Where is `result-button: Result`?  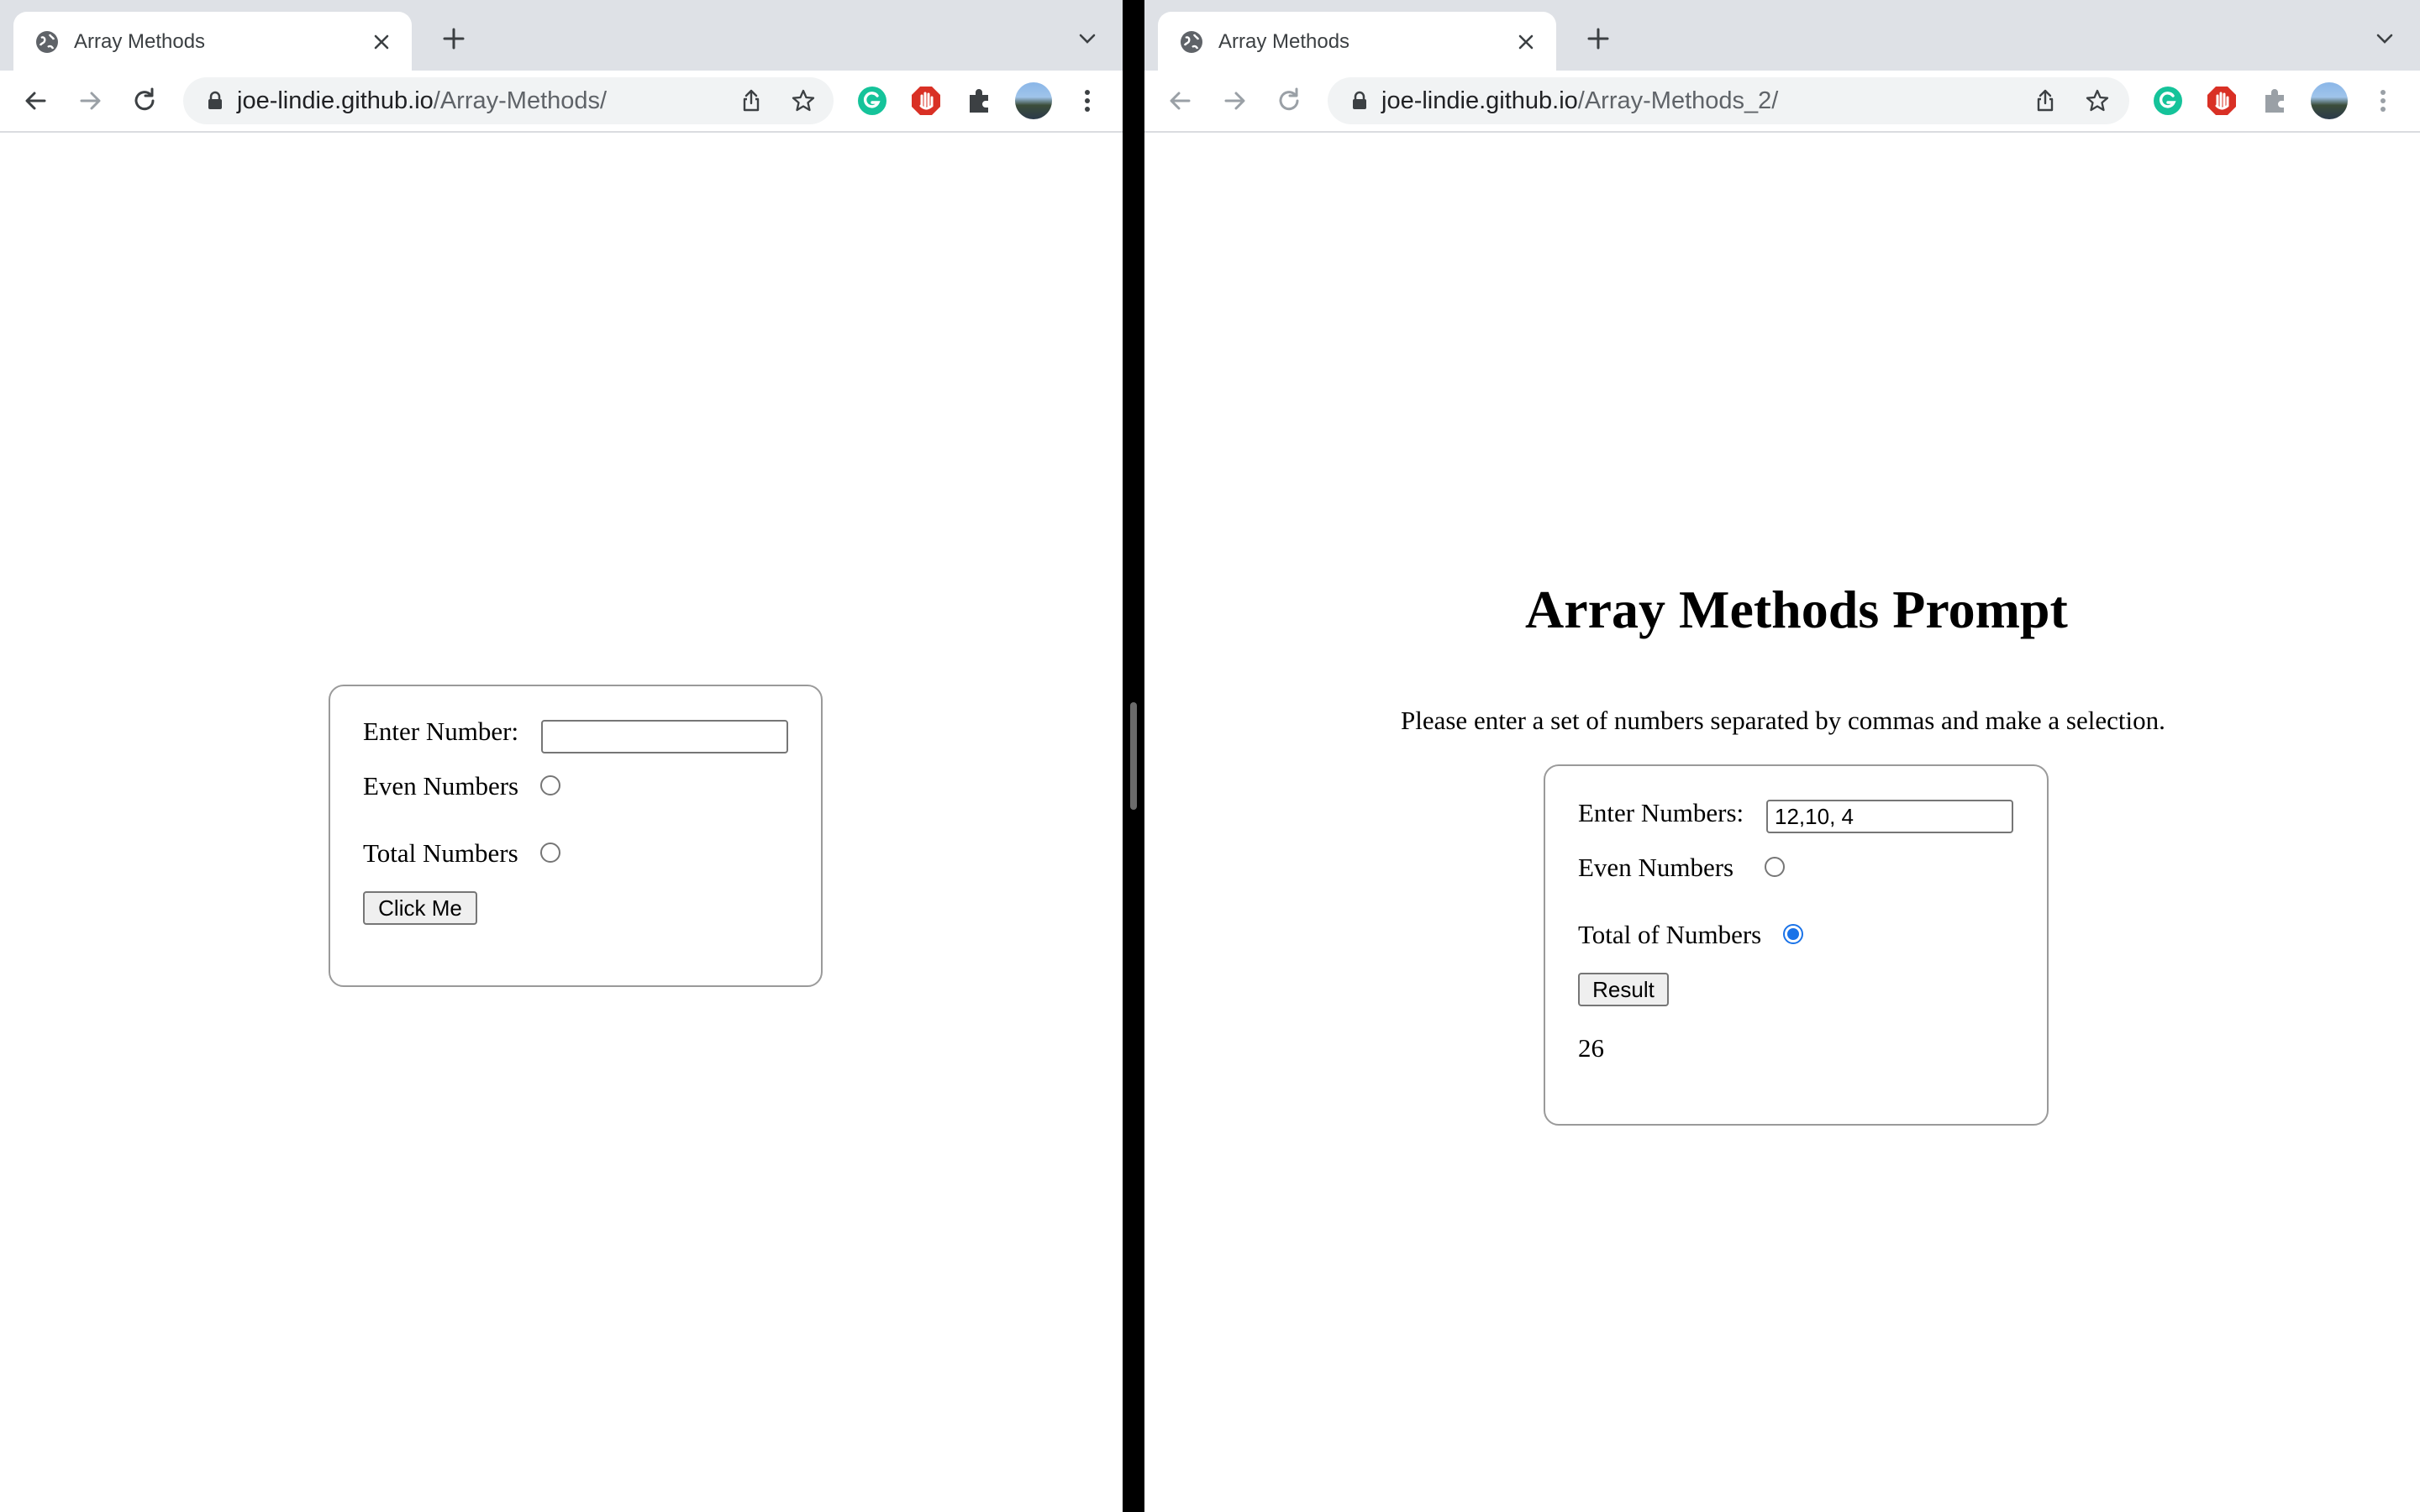 result-button: Result is located at coordinates (1623, 989).